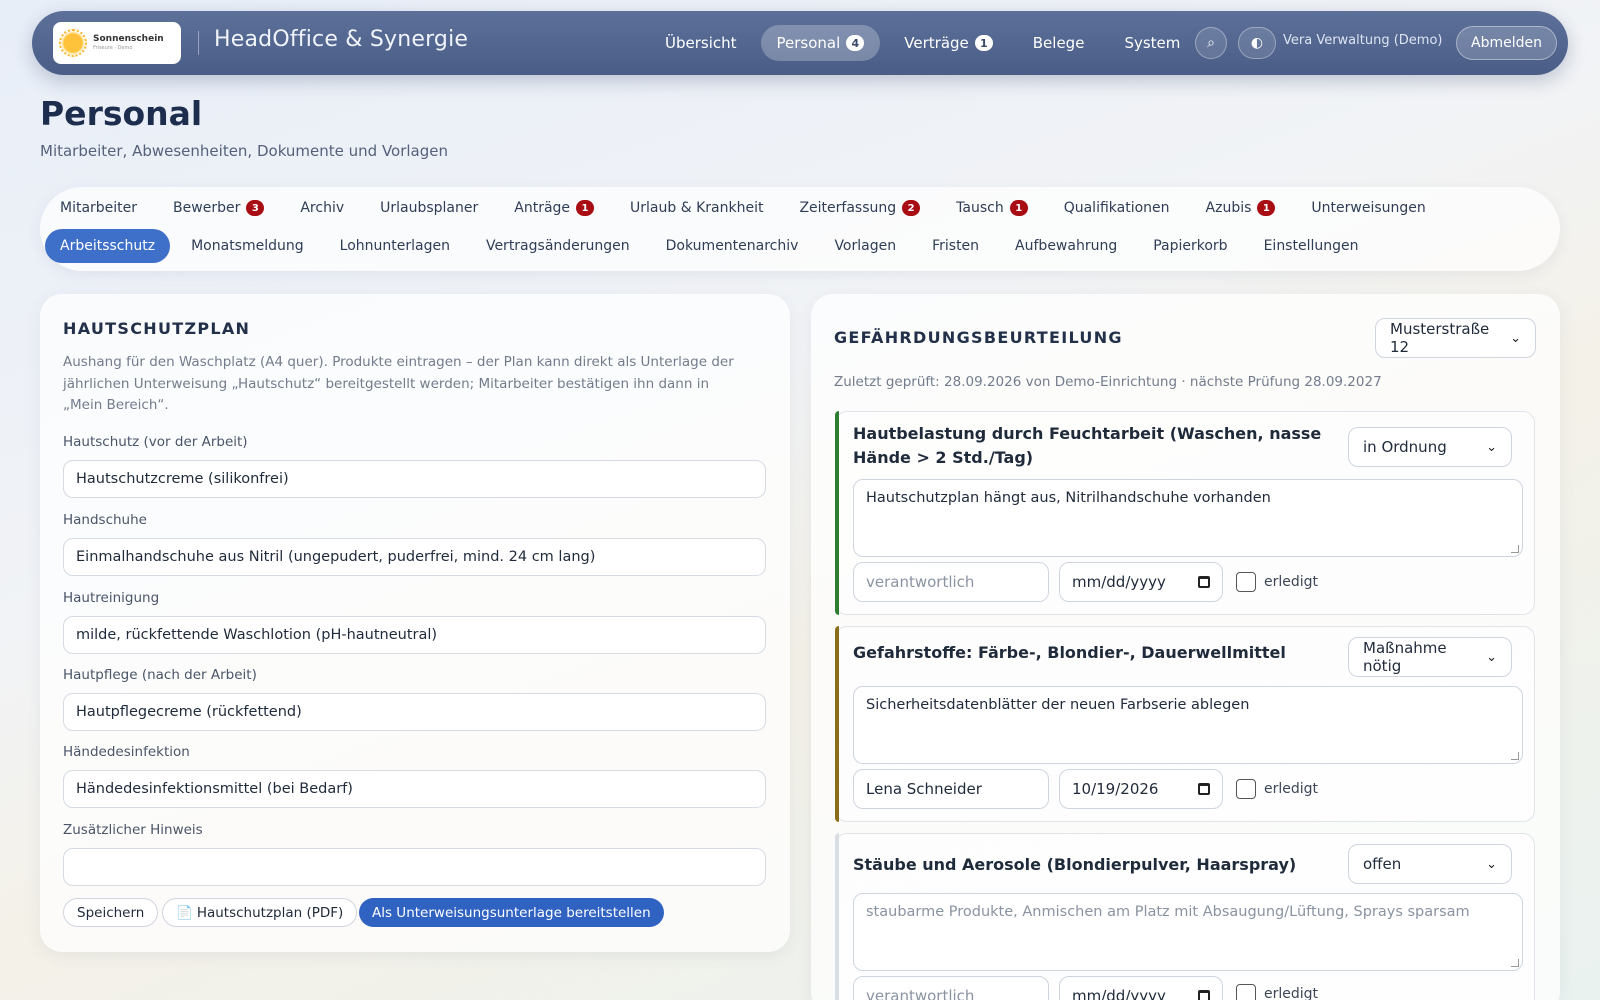  I want to click on responsible-input: Lena Schneider, so click(951, 789).